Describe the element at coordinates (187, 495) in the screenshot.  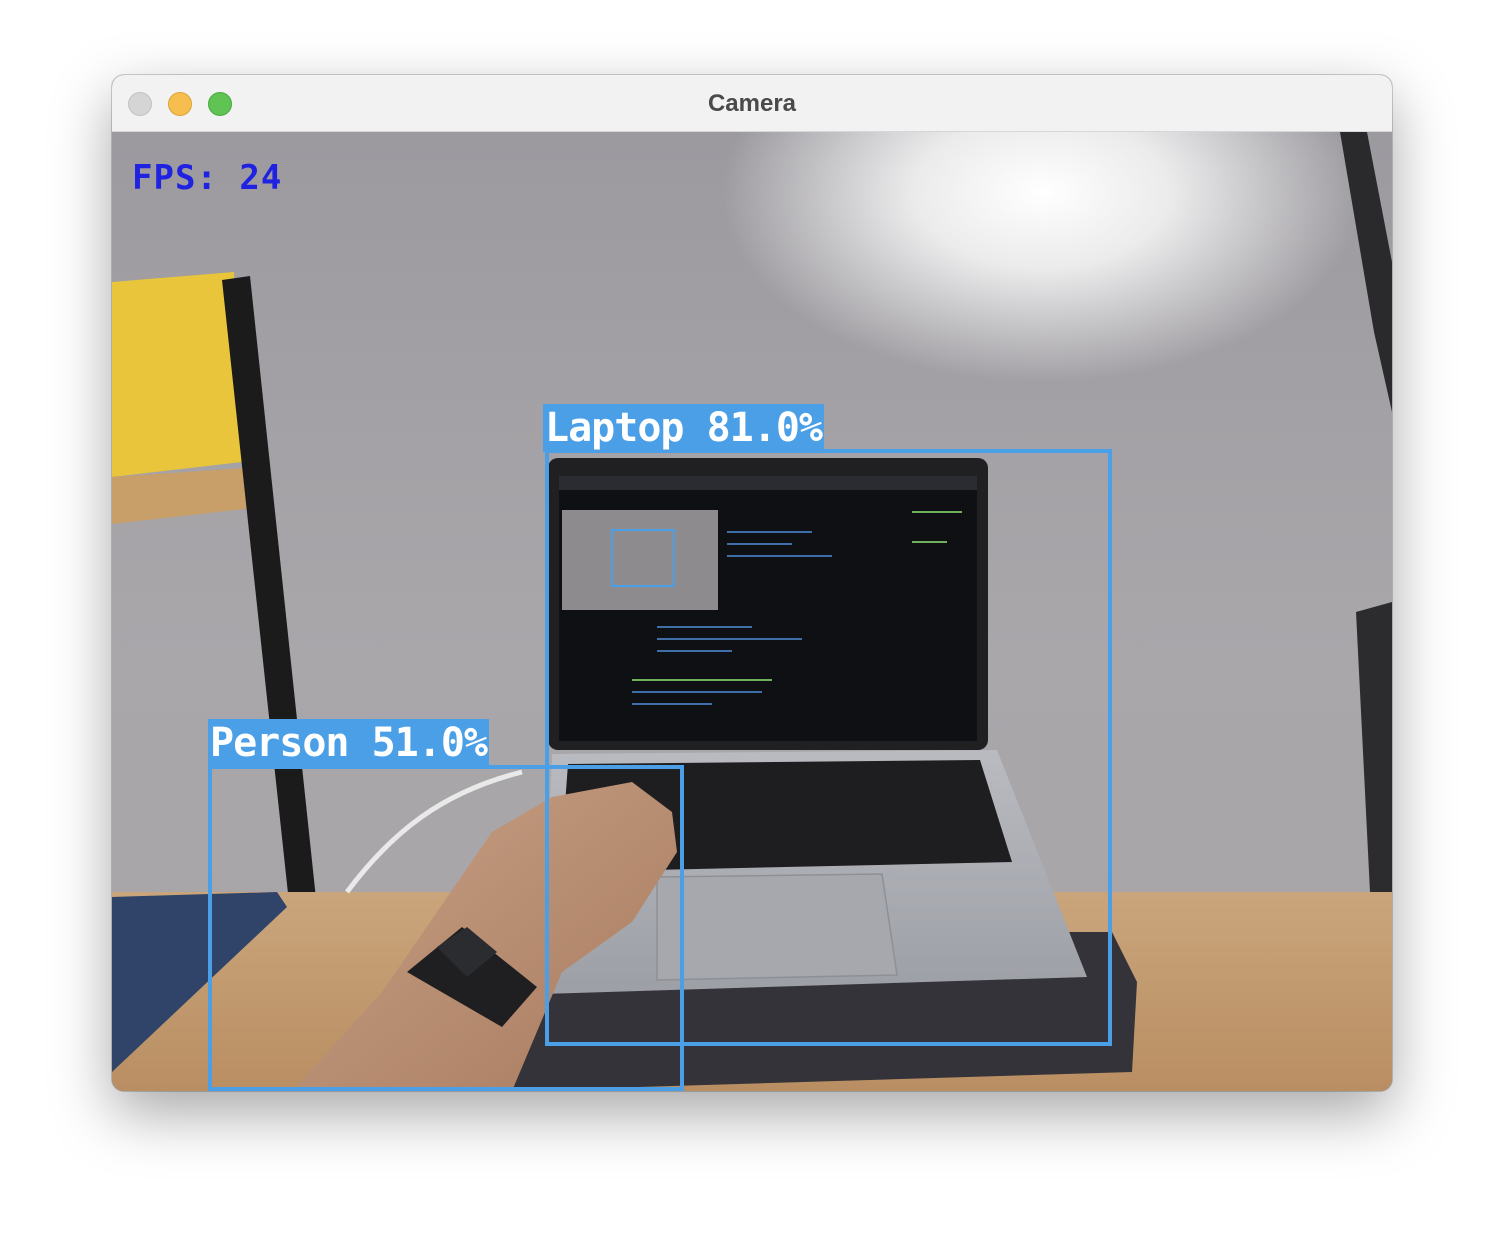
I see `shelf-board` at that location.